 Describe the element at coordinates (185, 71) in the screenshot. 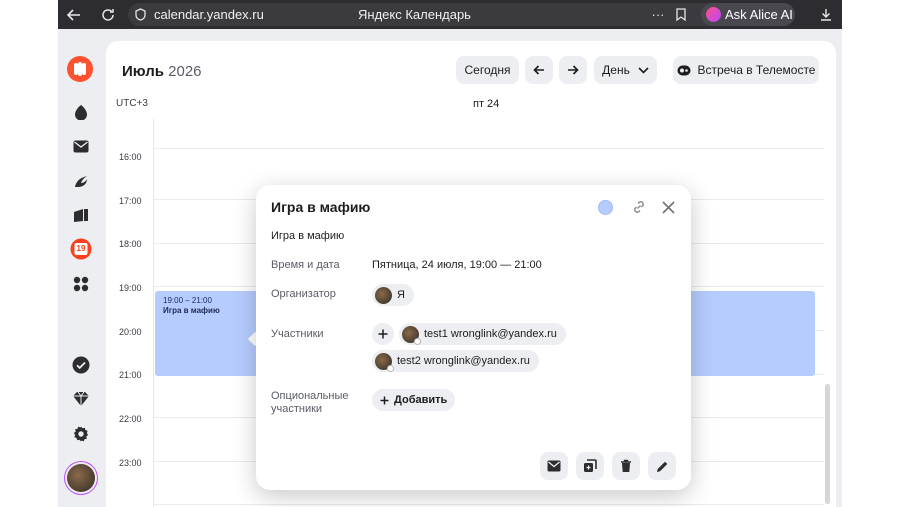

I see `year: 2026` at that location.